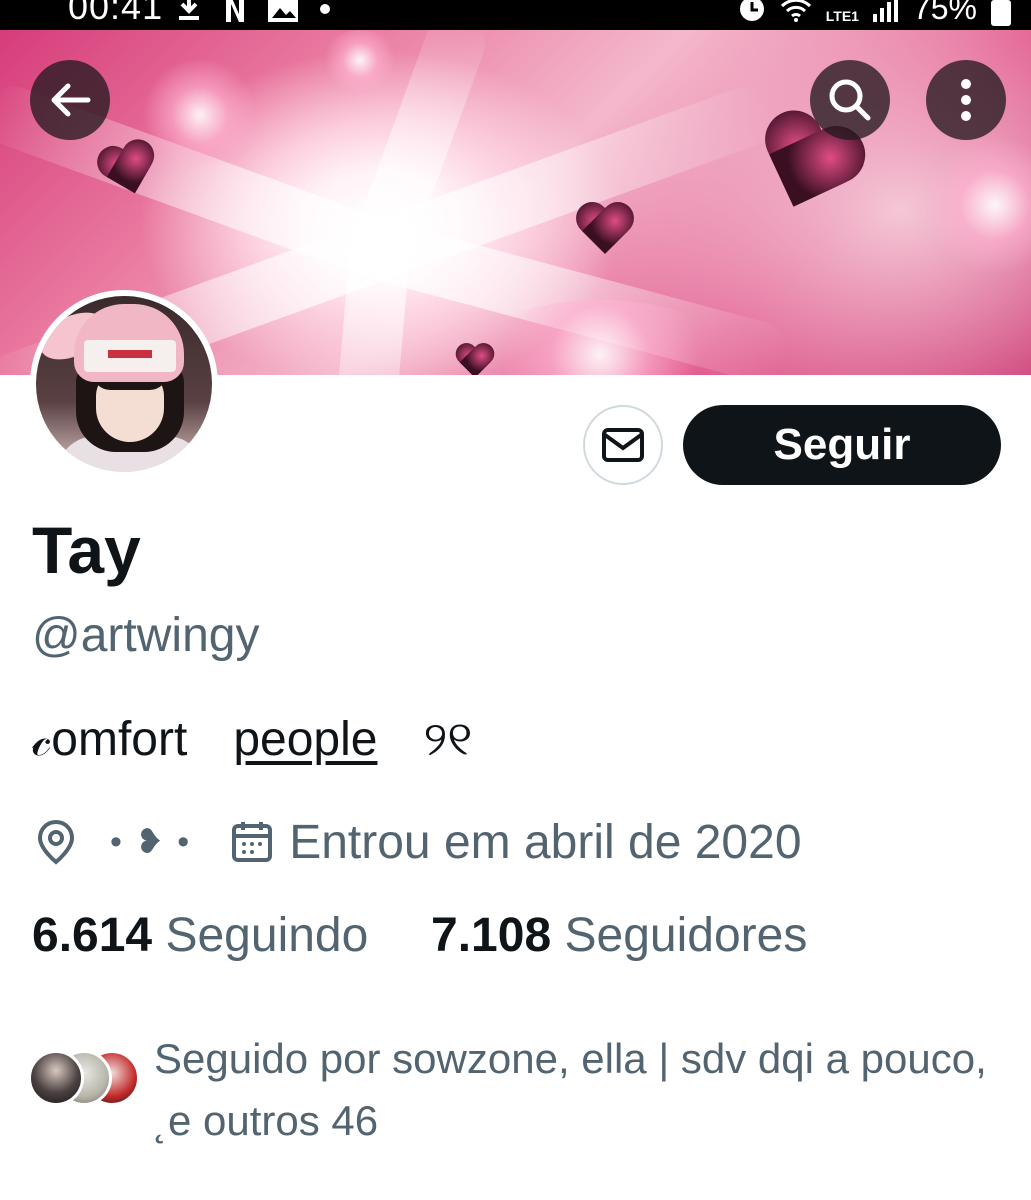 The height and width of the screenshot is (1200, 1031). I want to click on following-link: 6.614 Seguindo, so click(200, 935).